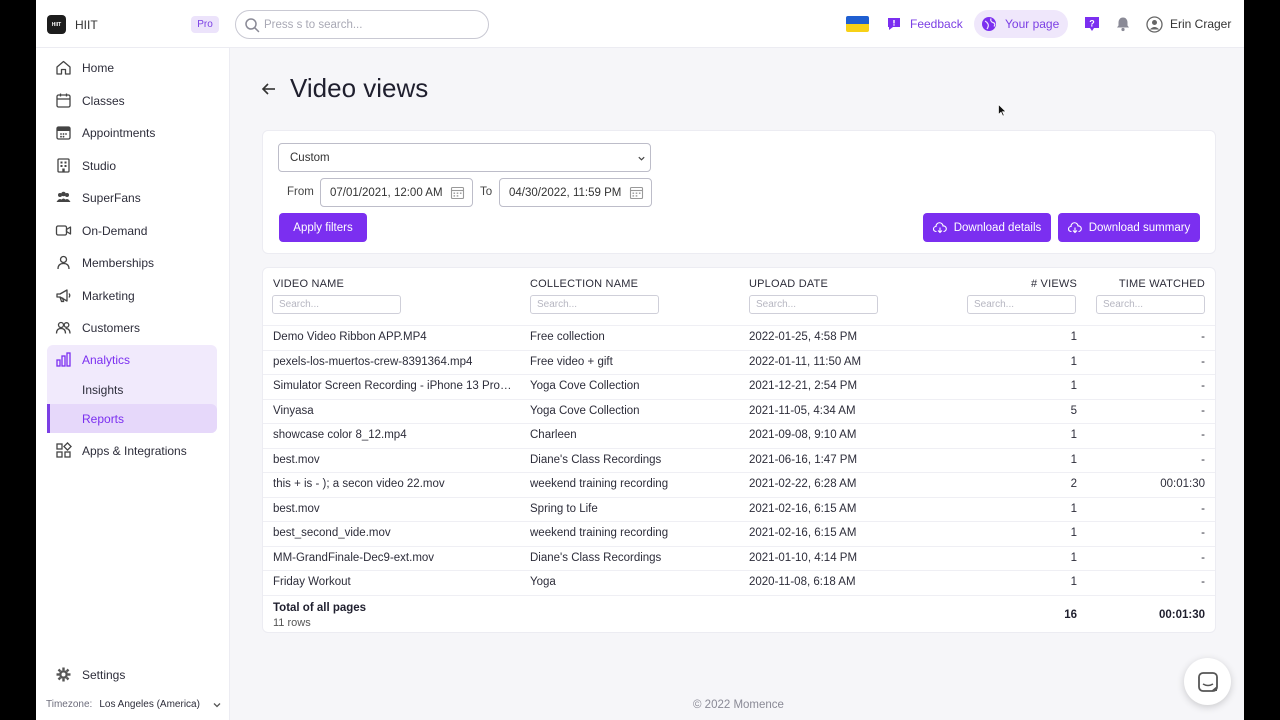  I want to click on sidebar-item-classes: Classes, so click(132, 100).